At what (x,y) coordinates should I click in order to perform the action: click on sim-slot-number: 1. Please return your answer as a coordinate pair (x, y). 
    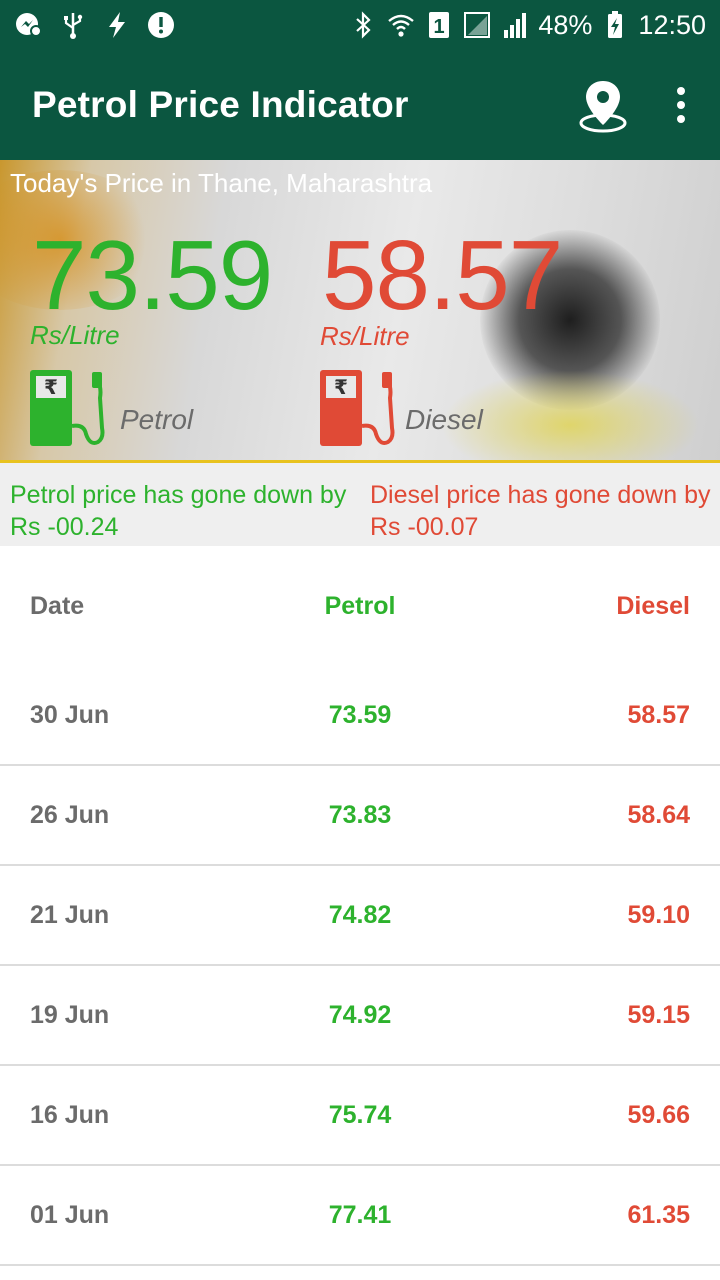
    Looking at the image, I should click on (439, 27).